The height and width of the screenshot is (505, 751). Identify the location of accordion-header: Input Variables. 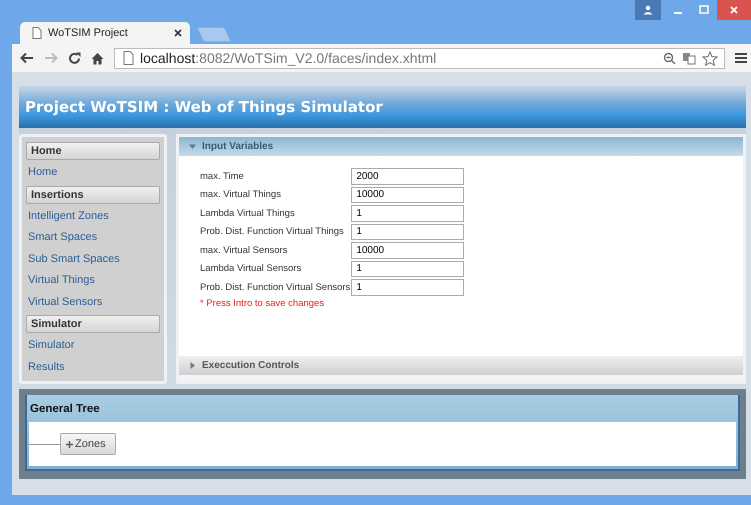
(461, 146).